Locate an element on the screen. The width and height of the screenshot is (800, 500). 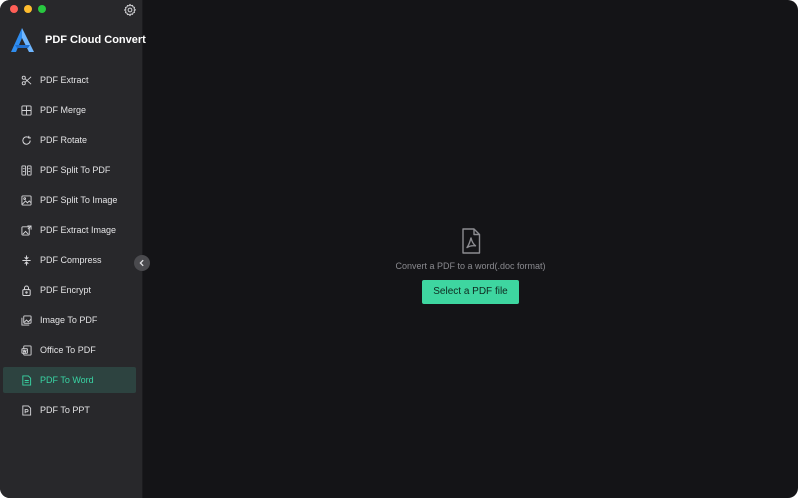
sidebar-item-pdf-to-ppt: PDF To PPT is located at coordinates (69, 410).